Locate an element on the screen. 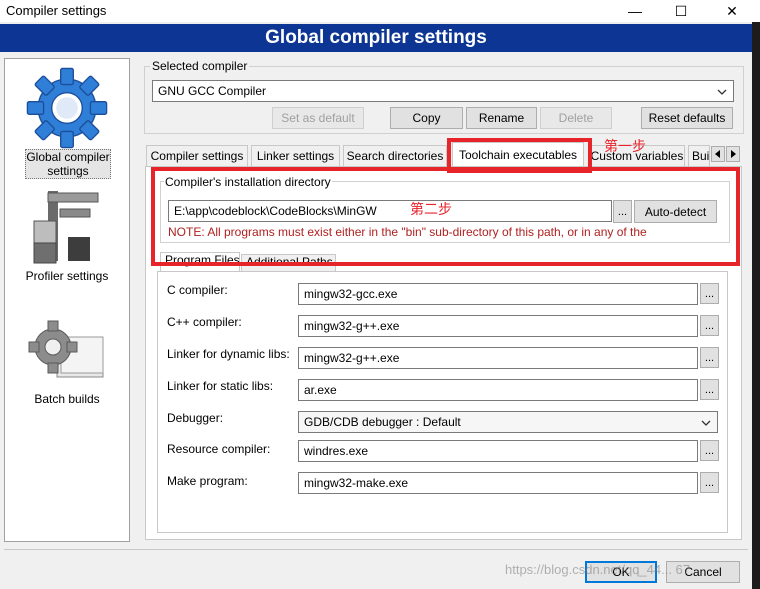 The width and height of the screenshot is (760, 589). sidebar-item-profiler: Profiler settings is located at coordinates (67, 237).